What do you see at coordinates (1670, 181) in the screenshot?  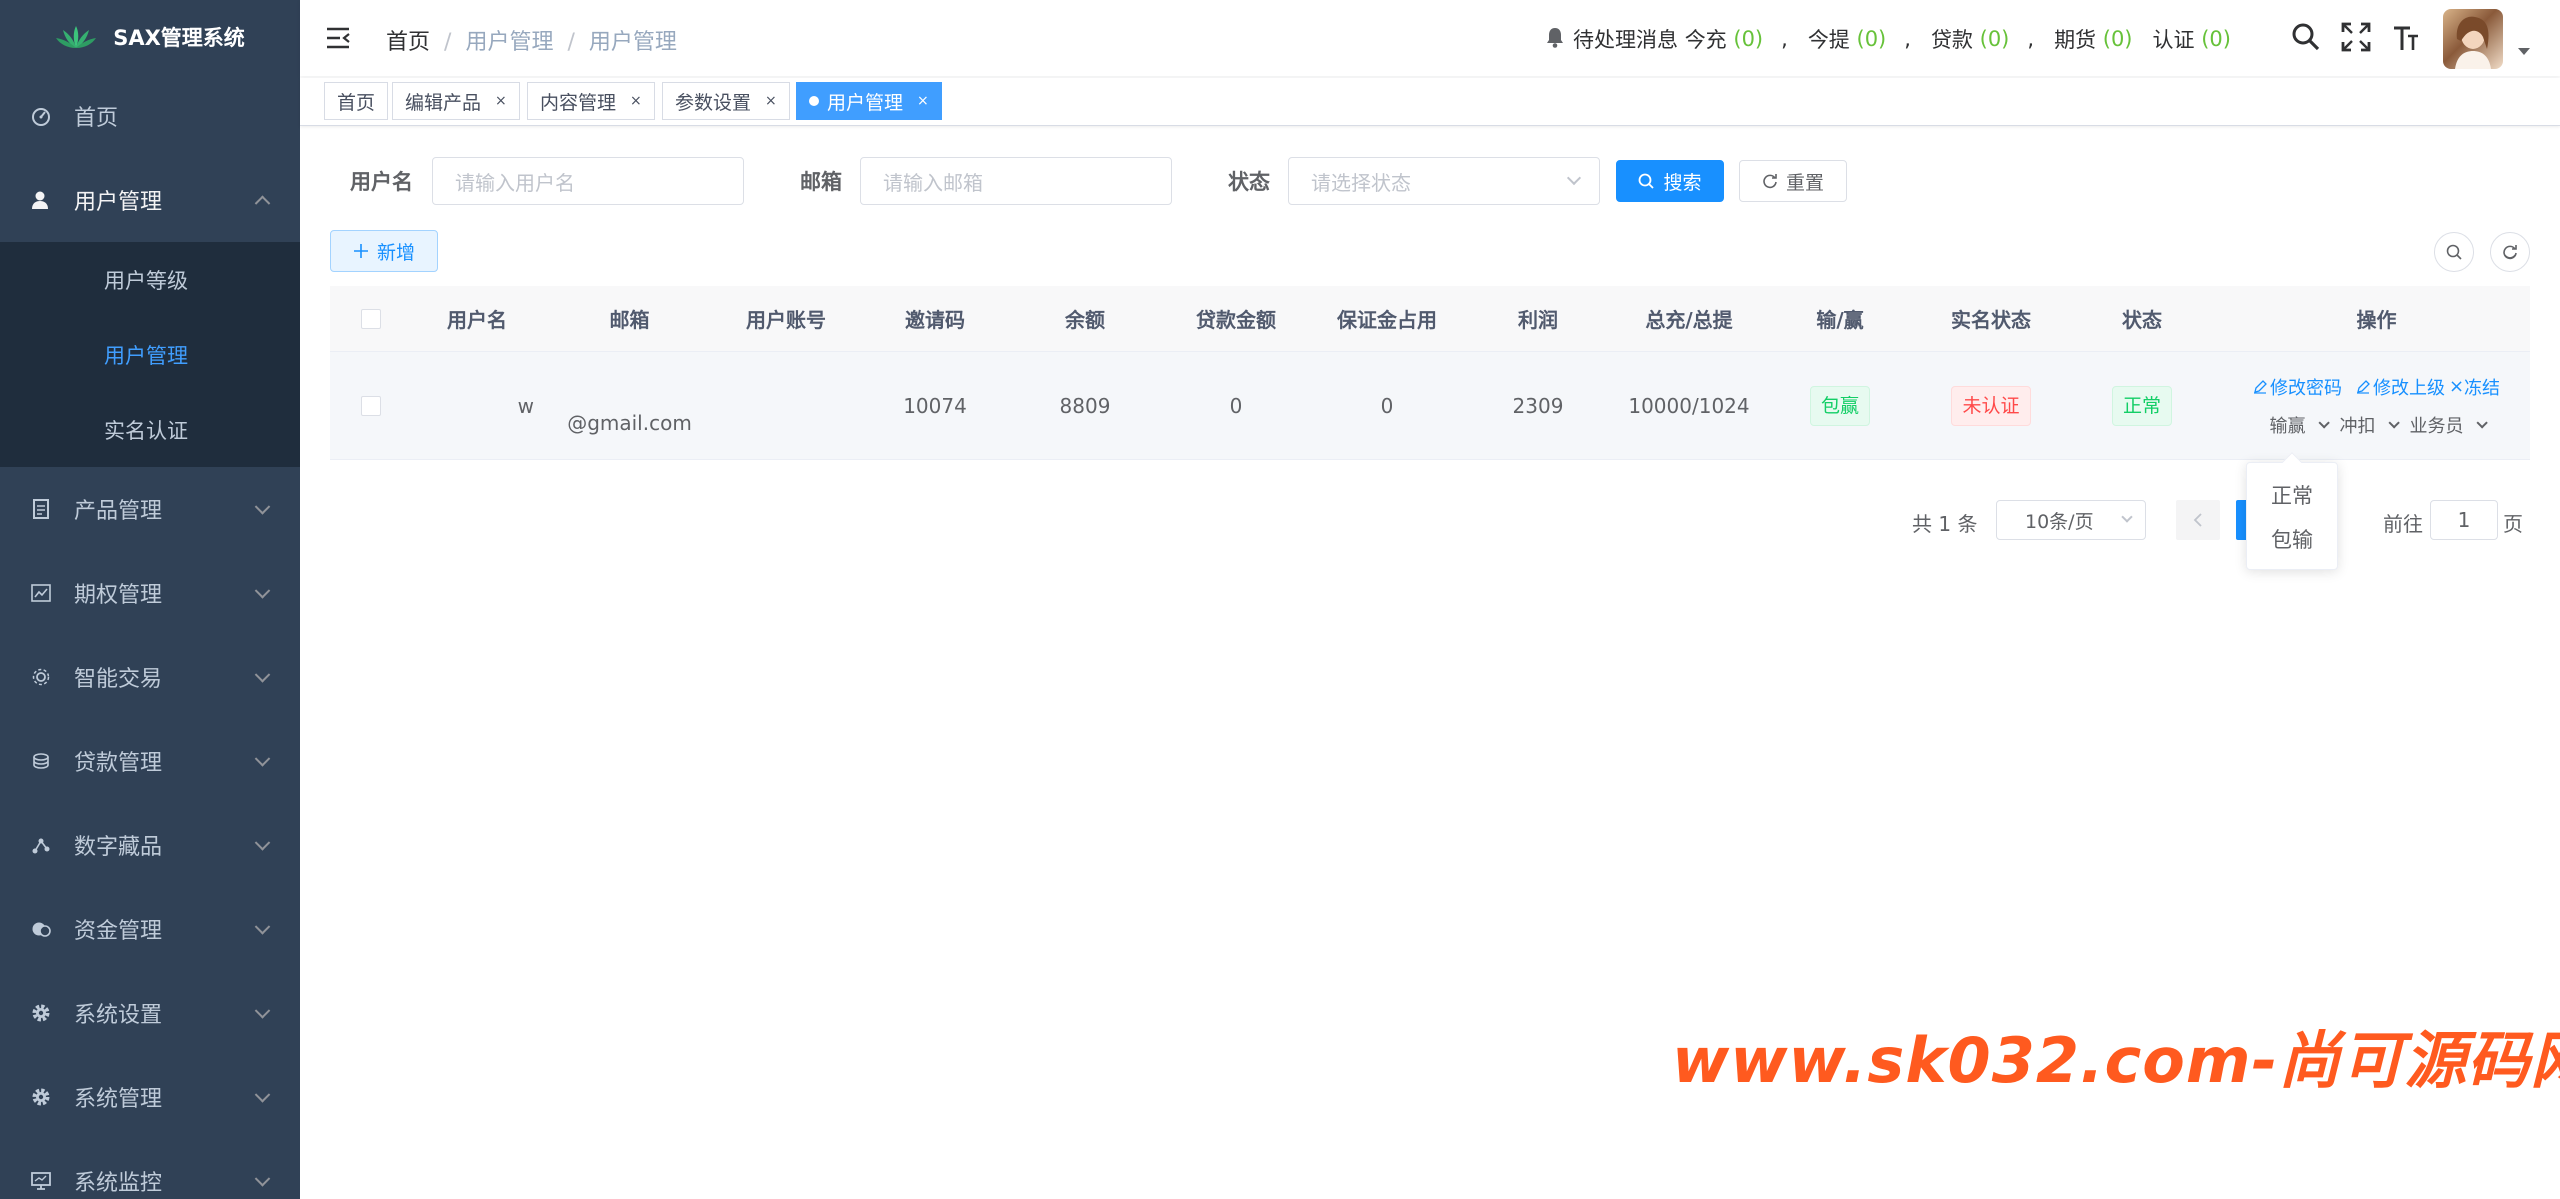 I see `search-button: 搜索` at bounding box center [1670, 181].